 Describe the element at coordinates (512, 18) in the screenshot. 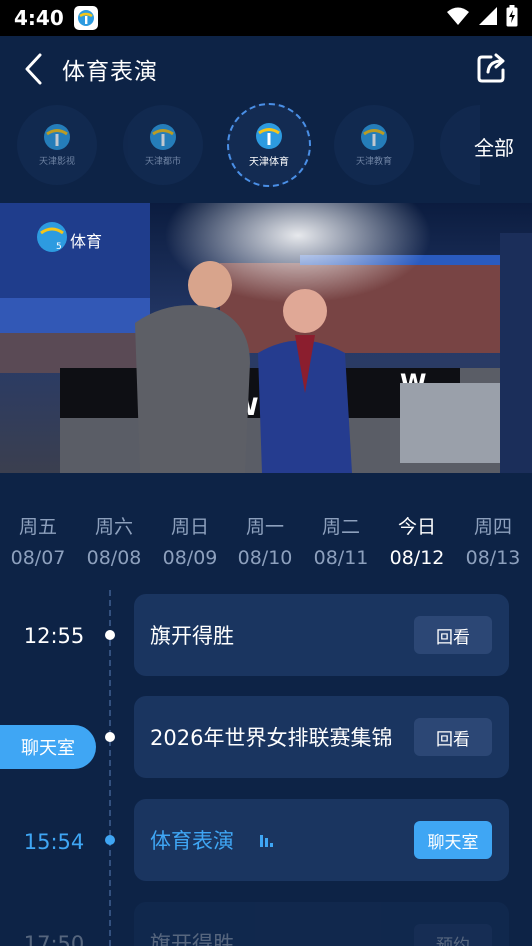

I see `battery-charging-icon` at that location.